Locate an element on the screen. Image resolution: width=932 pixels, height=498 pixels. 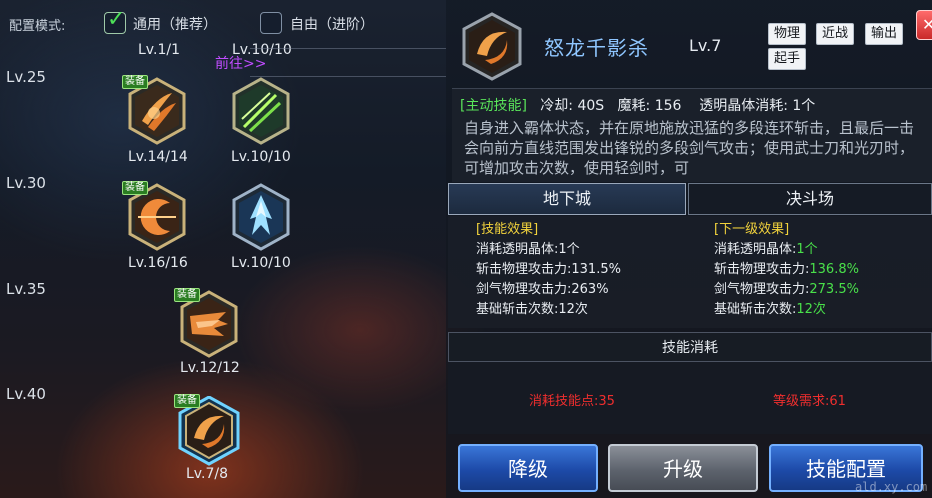
active-skill-tag: [主动技能] is located at coordinates (493, 106).